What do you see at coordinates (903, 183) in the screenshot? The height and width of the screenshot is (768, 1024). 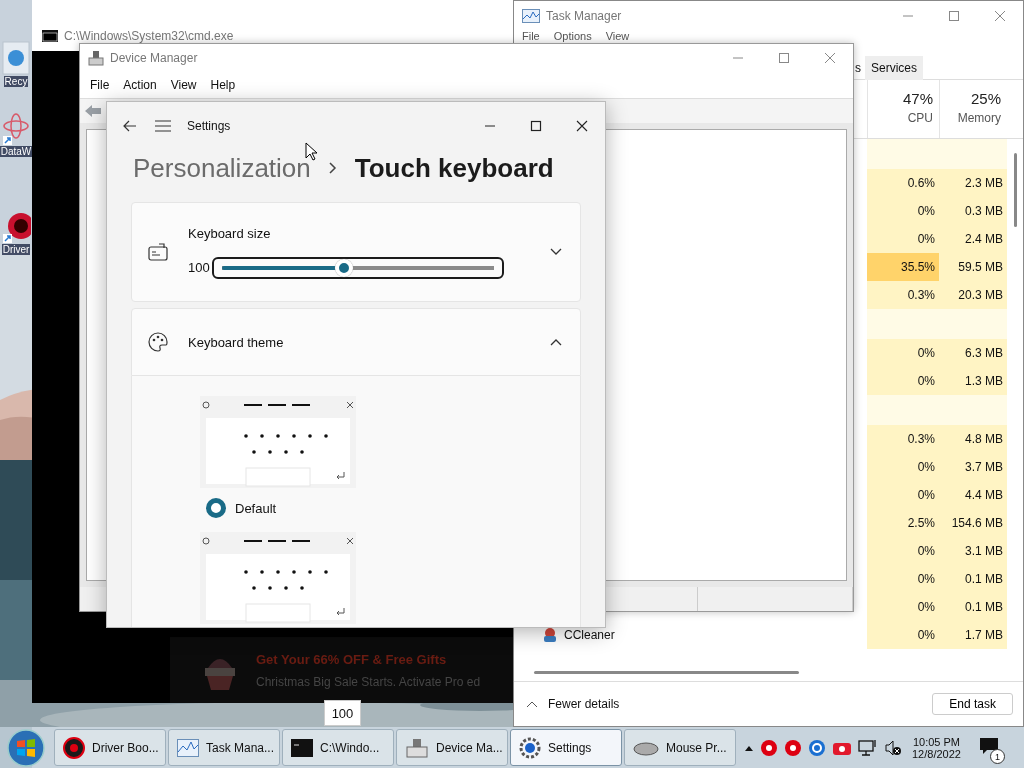 I see `table-cell: 0.6%` at bounding box center [903, 183].